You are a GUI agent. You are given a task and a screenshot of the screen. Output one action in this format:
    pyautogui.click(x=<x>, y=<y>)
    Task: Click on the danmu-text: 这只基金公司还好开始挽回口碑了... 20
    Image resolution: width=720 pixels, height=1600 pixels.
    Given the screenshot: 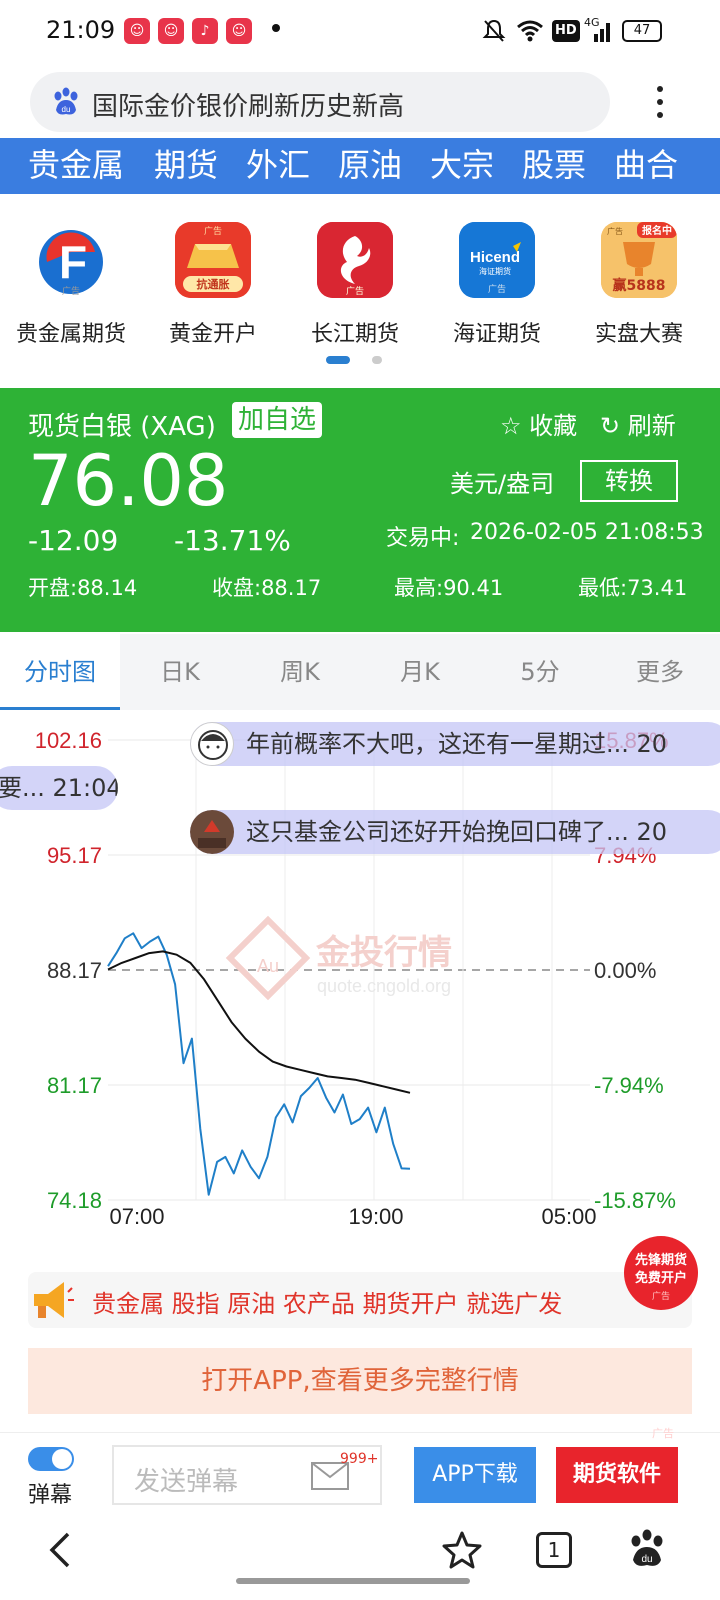 What is the action you would take?
    pyautogui.click(x=457, y=832)
    